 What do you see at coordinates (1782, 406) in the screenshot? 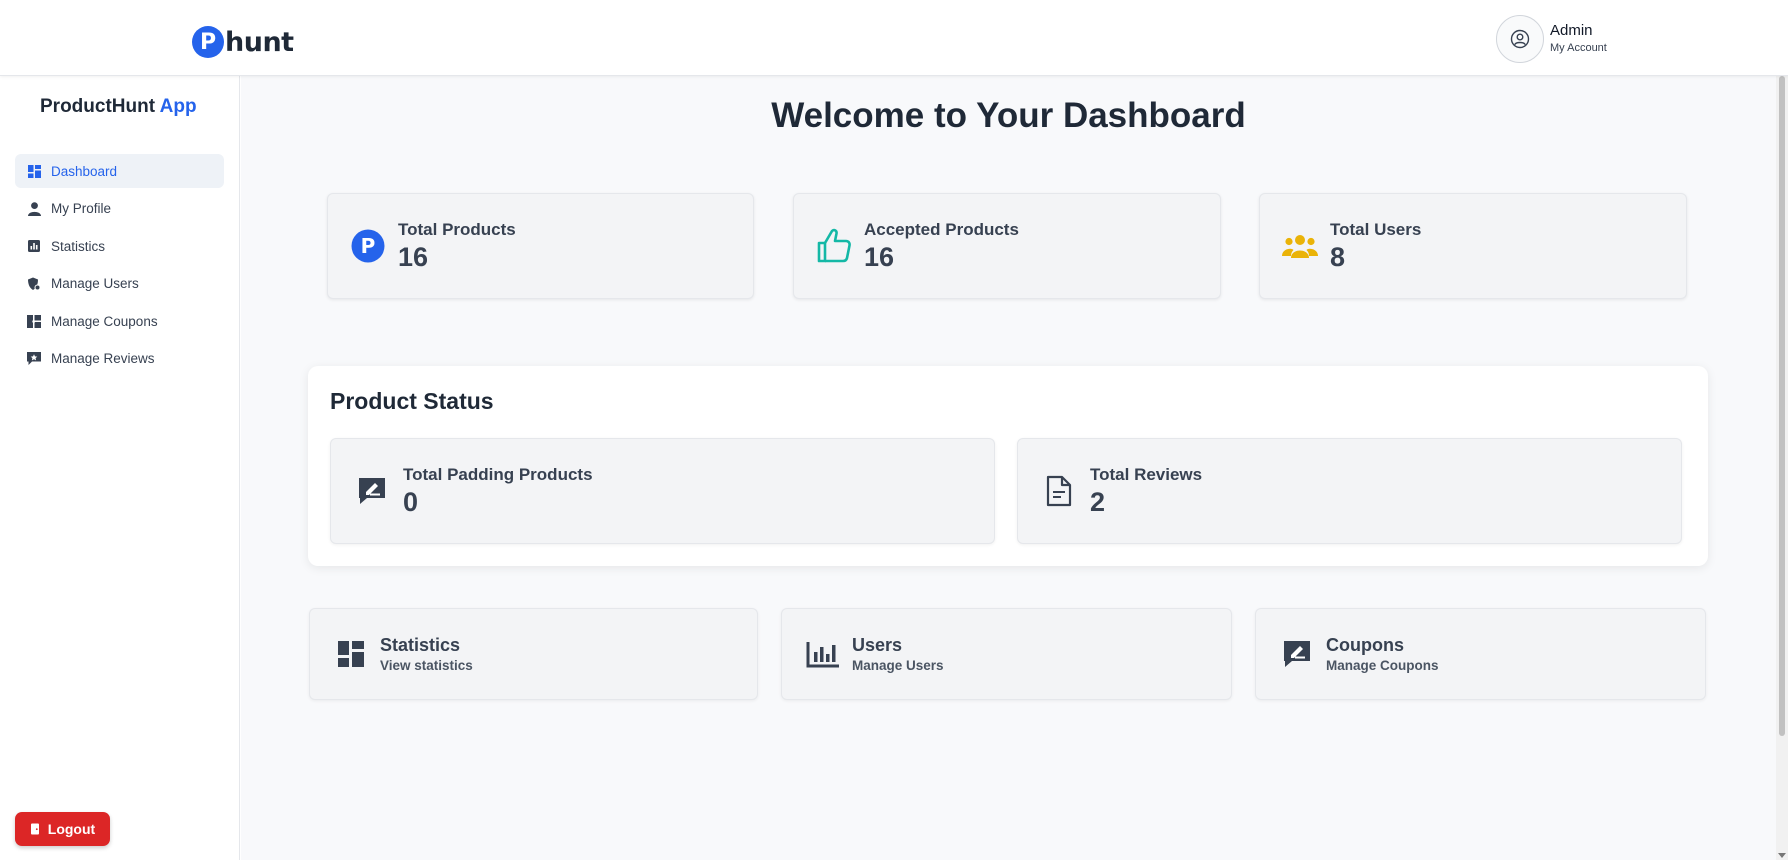
I see `scrollbar-thumb` at bounding box center [1782, 406].